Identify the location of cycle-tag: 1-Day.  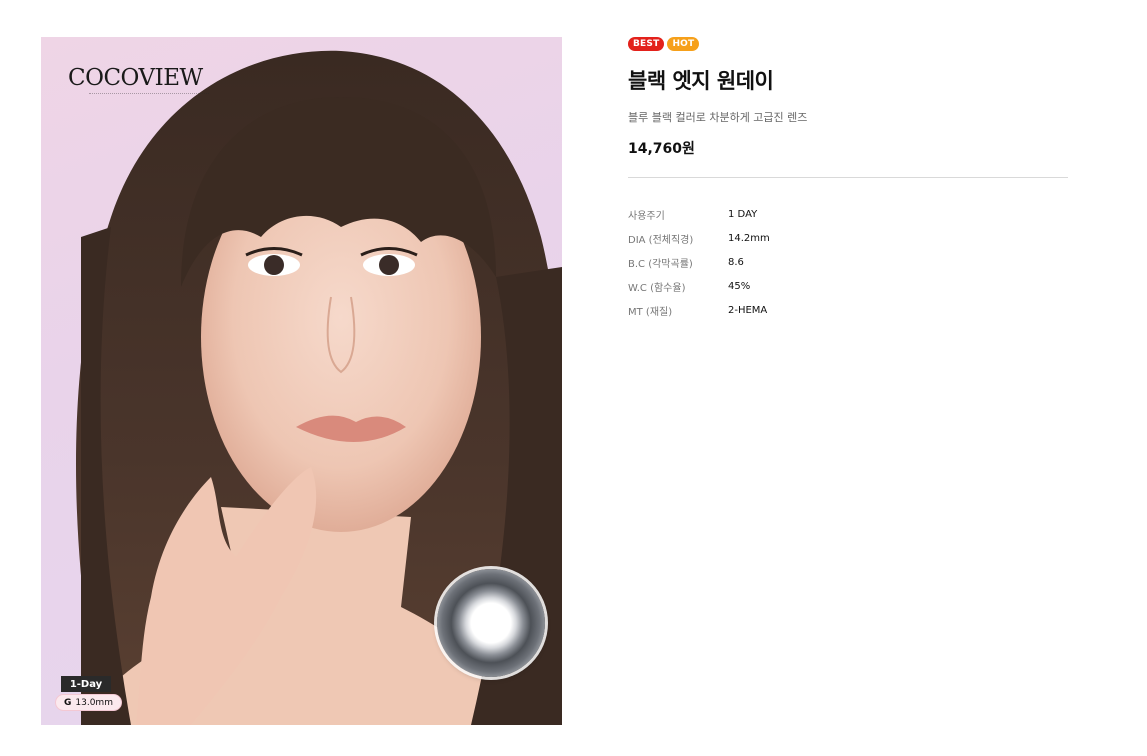
(86, 684).